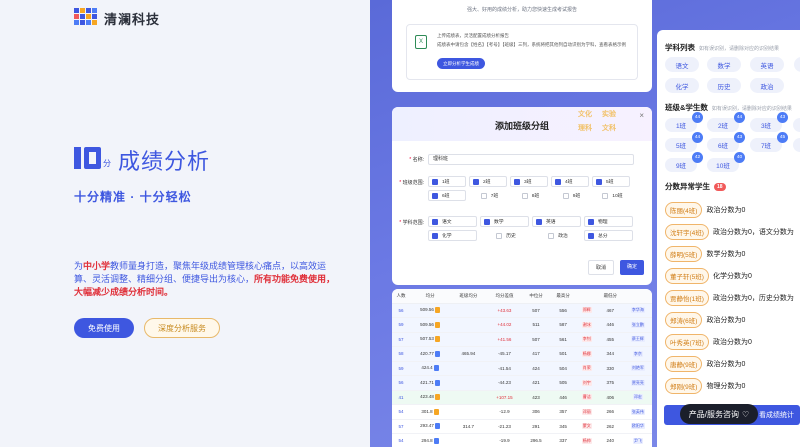  I want to click on modal-header: 文化 实验 理科 文科 添加班级分组 ×, so click(522, 124).